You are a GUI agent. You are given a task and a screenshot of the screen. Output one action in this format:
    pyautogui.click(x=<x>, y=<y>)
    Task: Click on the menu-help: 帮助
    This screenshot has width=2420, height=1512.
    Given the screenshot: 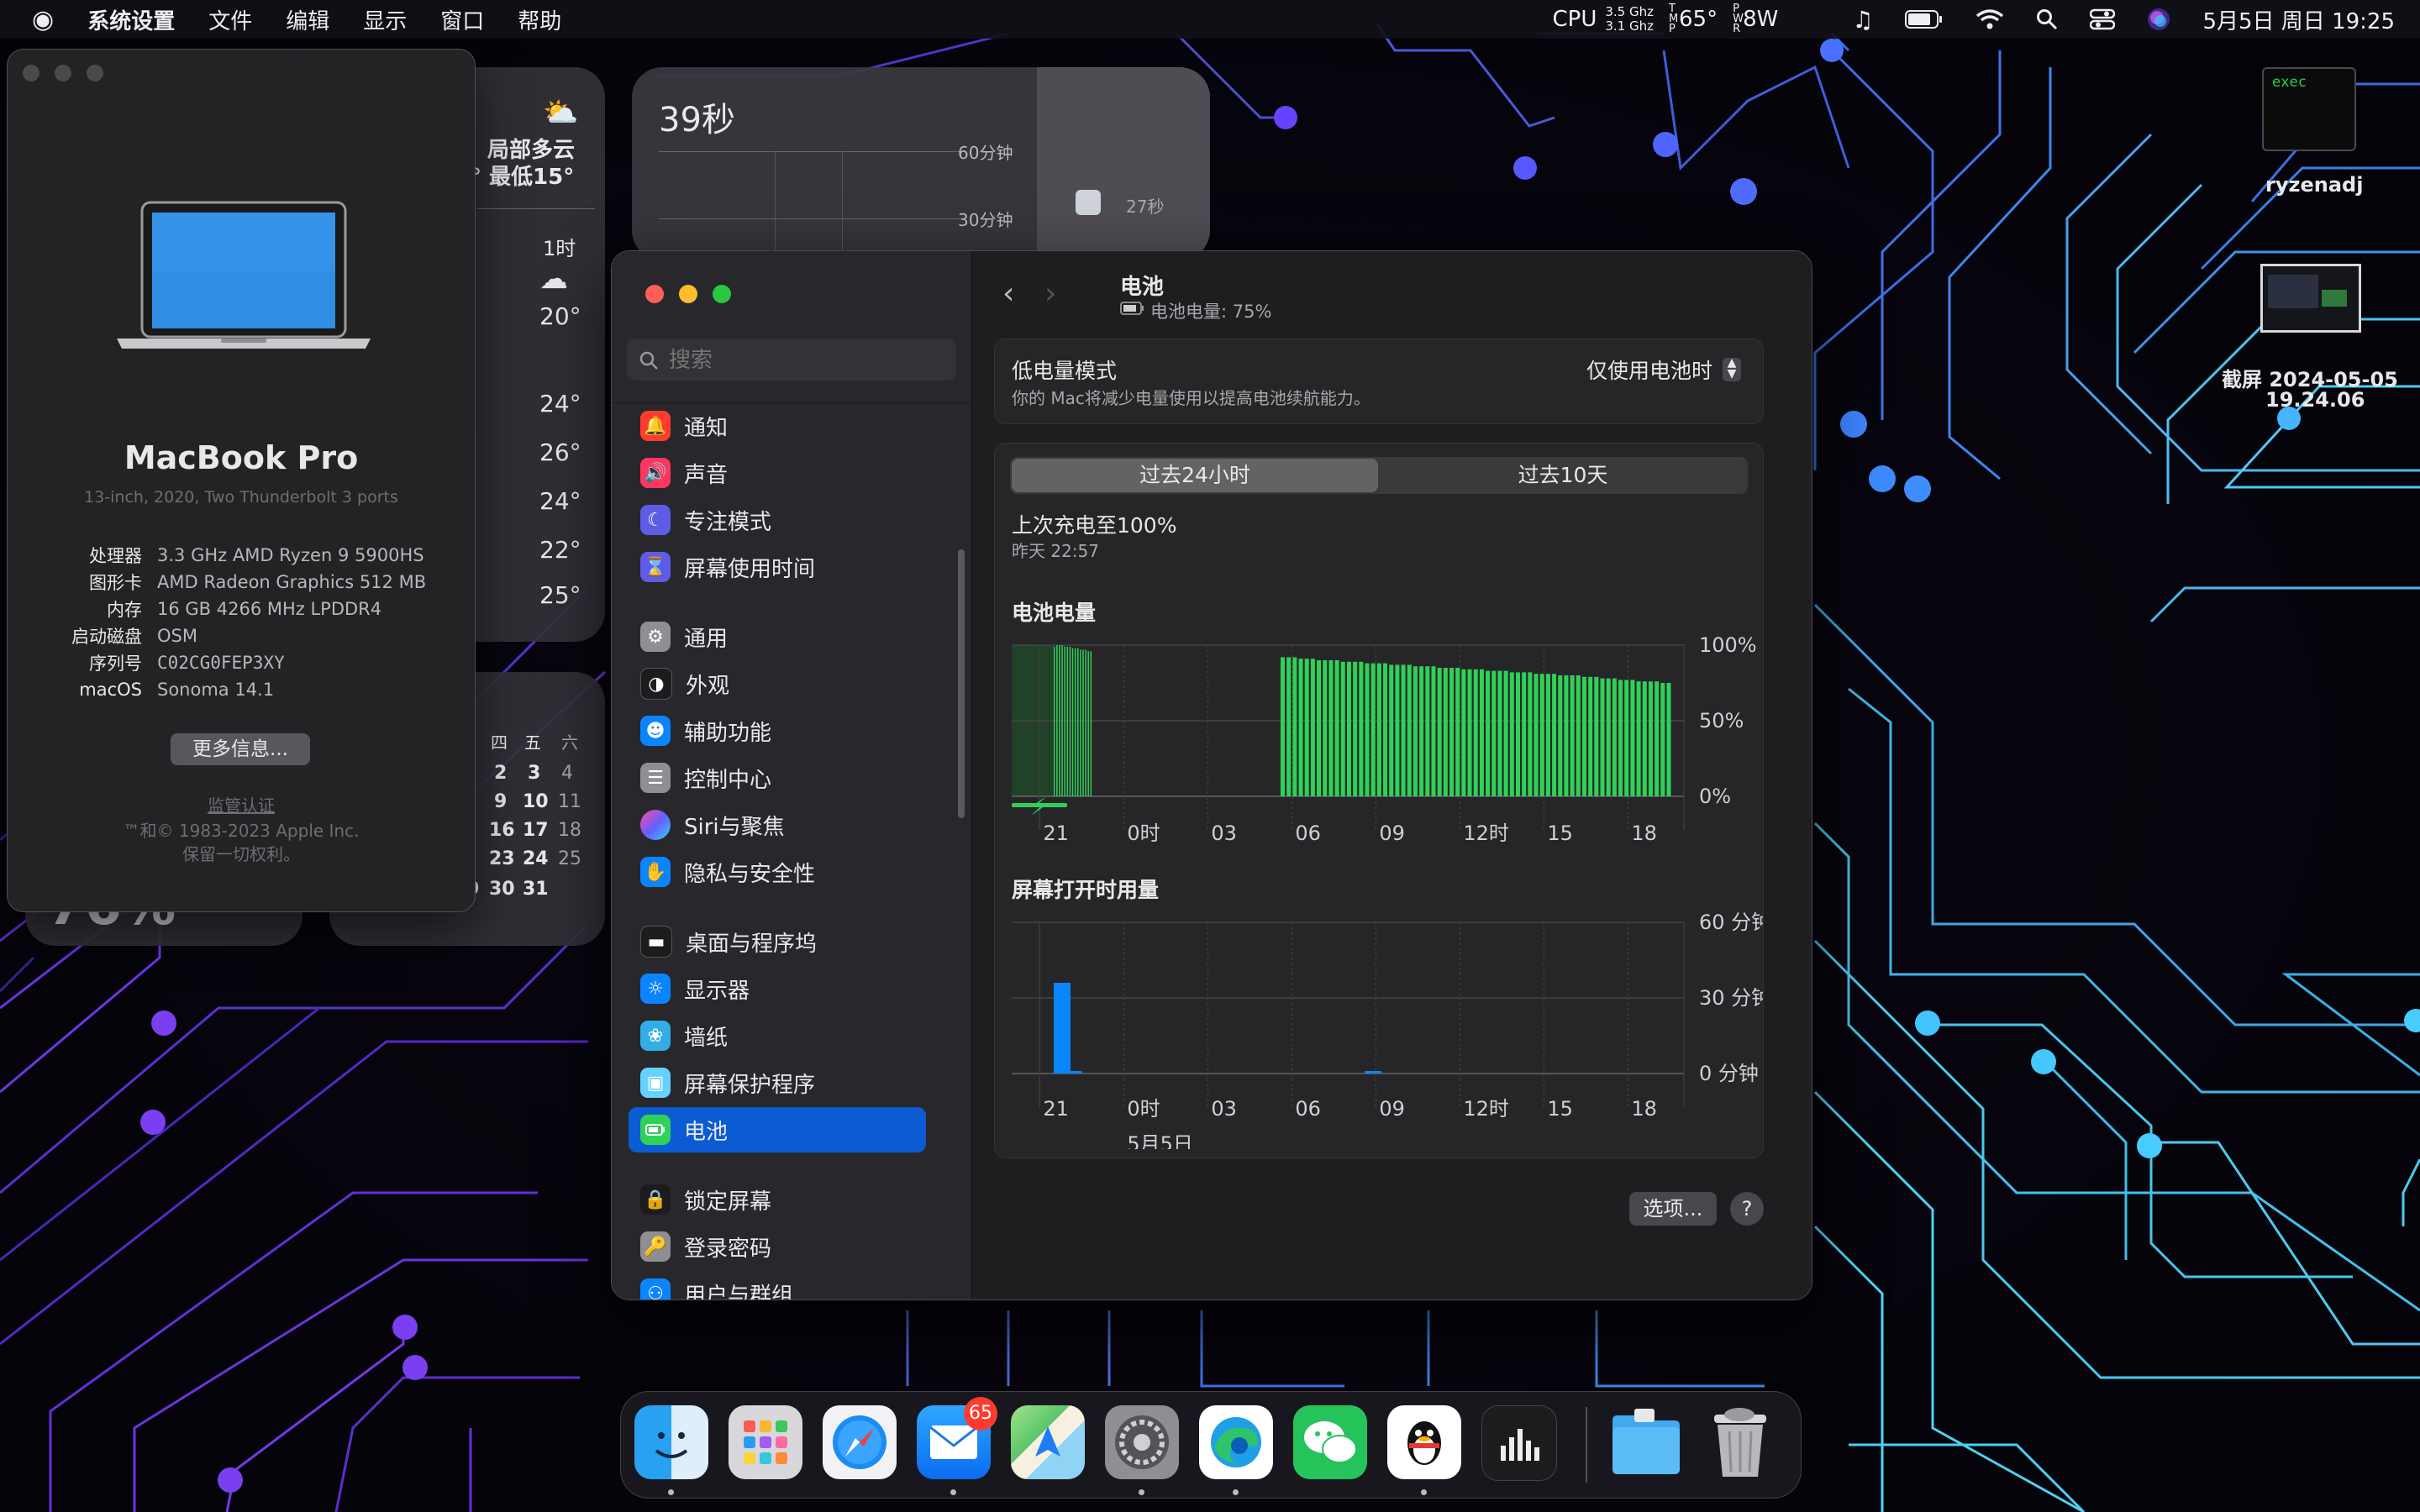 What is the action you would take?
    pyautogui.click(x=539, y=19)
    